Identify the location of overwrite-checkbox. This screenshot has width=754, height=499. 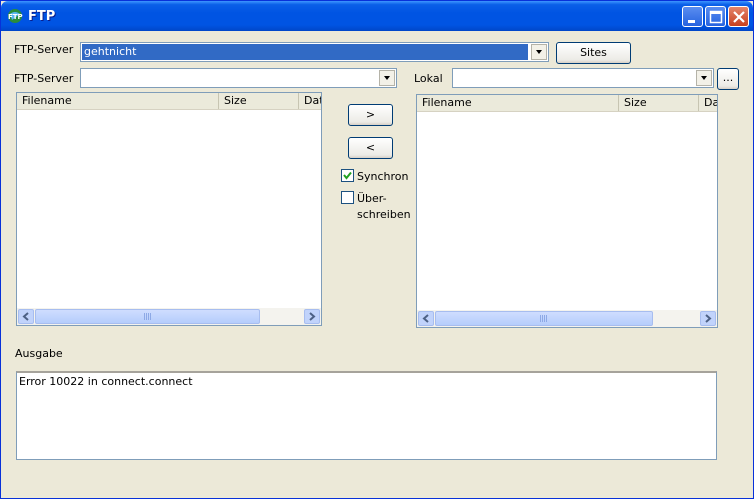
(347, 197).